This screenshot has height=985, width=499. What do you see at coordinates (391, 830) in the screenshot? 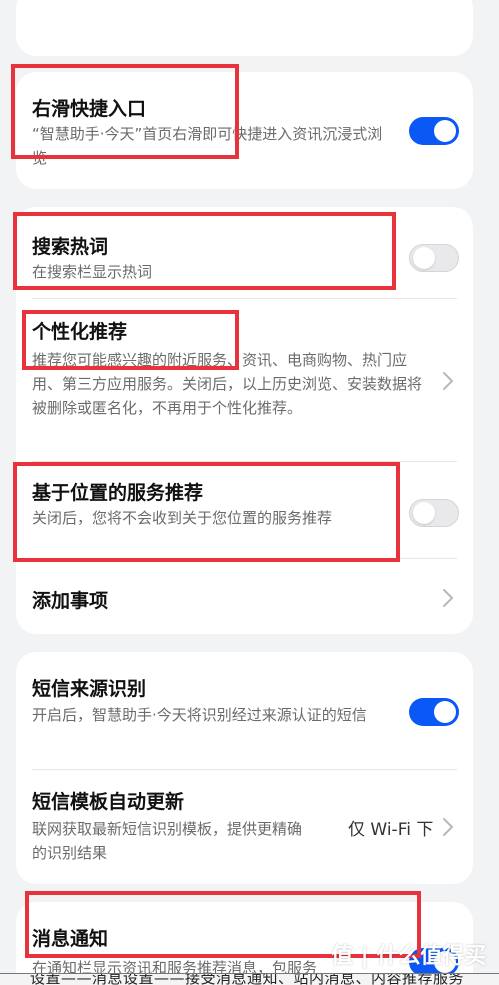
I see `sms-template-value: 仅 Wi-Fi 下` at bounding box center [391, 830].